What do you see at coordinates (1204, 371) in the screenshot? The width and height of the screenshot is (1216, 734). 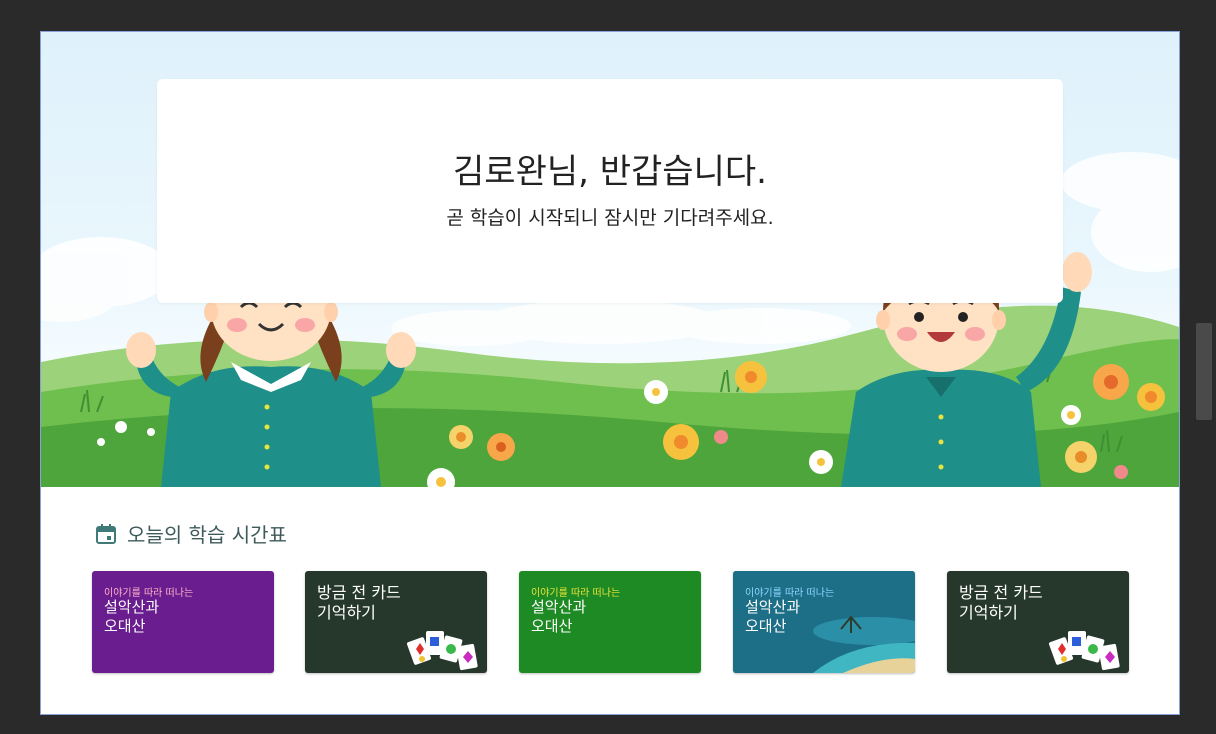 I see `scrollbar-thumb` at bounding box center [1204, 371].